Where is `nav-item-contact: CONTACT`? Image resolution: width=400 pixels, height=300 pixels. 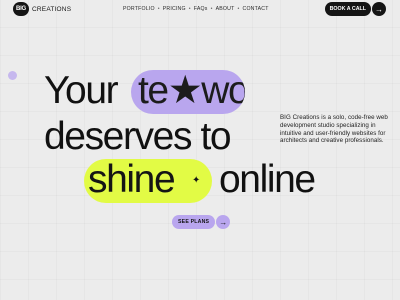
nav-item-contact: CONTACT is located at coordinates (256, 9).